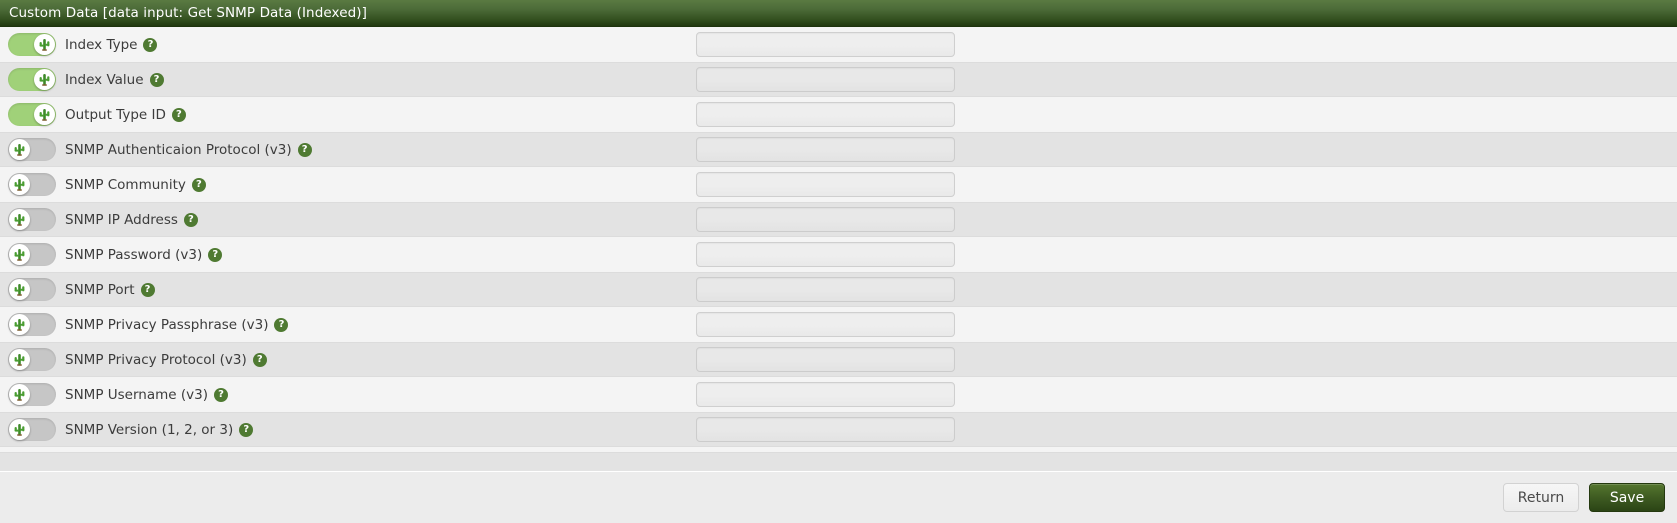 The width and height of the screenshot is (1677, 523). What do you see at coordinates (1541, 497) in the screenshot?
I see `return-button: Return` at bounding box center [1541, 497].